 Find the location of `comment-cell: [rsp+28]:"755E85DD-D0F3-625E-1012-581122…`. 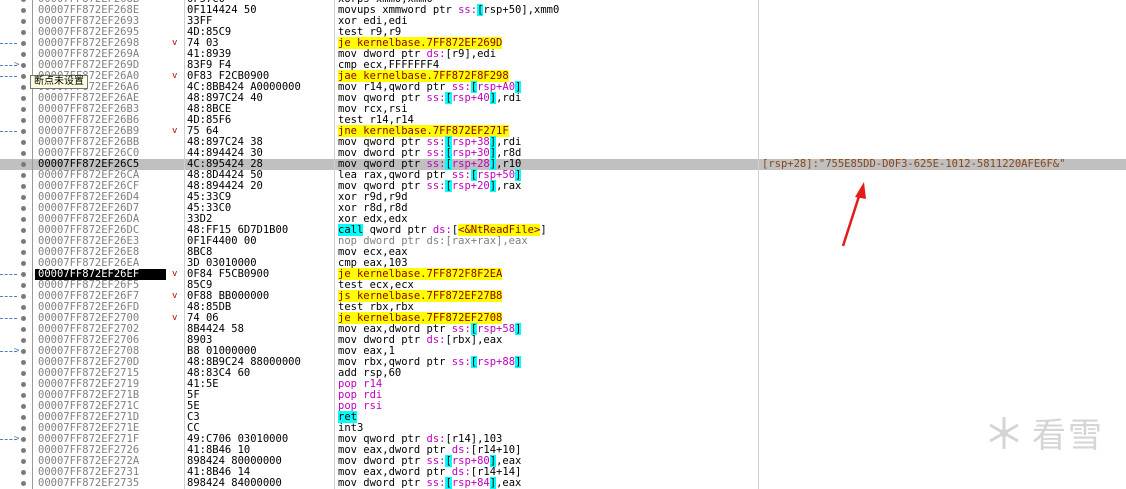

comment-cell: [rsp+28]:"755E85DD-D0F3-625E-1012-581122… is located at coordinates (942, 164).